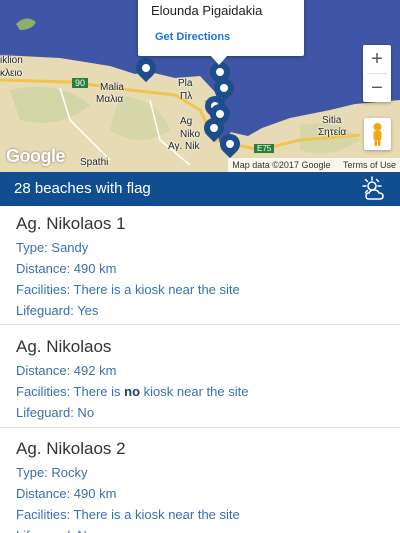 The image size is (400, 533). What do you see at coordinates (184, 146) in the screenshot?
I see `map-label-ay-nik: Αγ. Nik` at bounding box center [184, 146].